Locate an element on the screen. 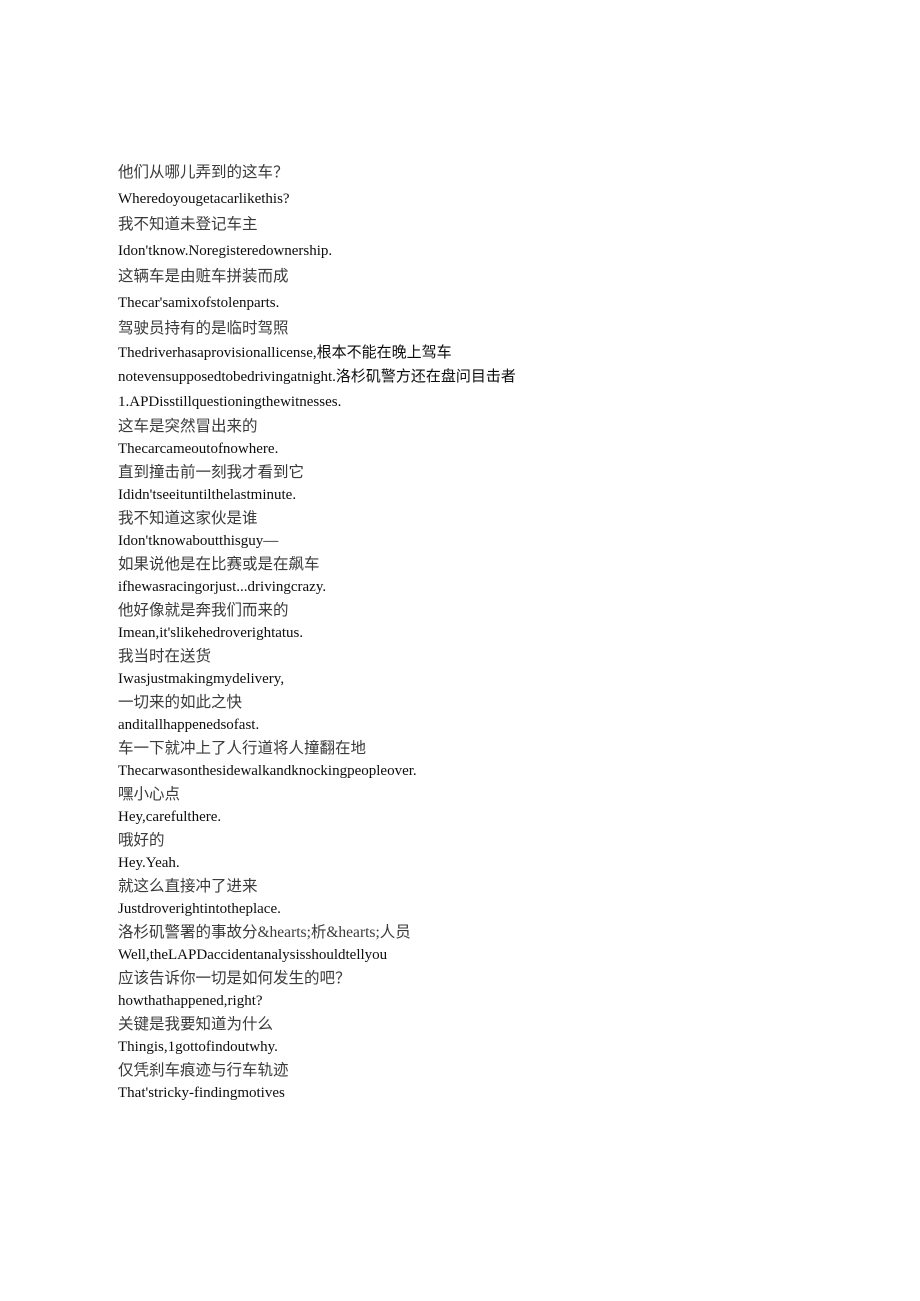 The width and height of the screenshot is (920, 1301). subtitle-line-source: 他好像就是奔我们而来的 is located at coordinates (203, 610).